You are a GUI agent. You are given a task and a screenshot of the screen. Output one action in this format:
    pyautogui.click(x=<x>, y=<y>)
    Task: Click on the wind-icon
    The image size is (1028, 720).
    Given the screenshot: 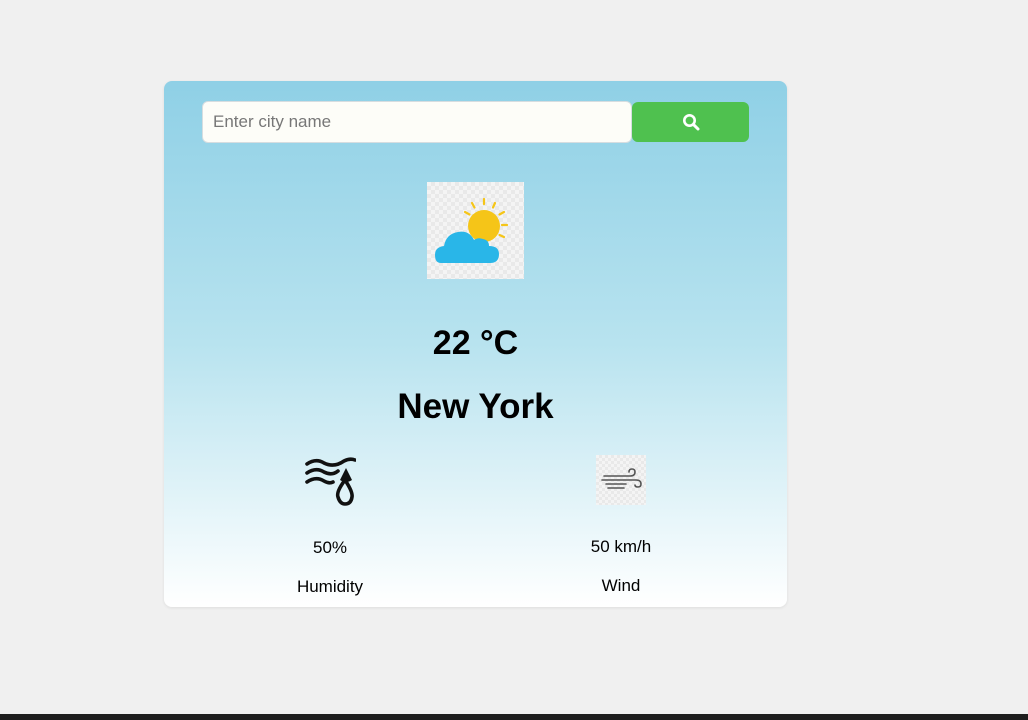 What is the action you would take?
    pyautogui.click(x=621, y=478)
    